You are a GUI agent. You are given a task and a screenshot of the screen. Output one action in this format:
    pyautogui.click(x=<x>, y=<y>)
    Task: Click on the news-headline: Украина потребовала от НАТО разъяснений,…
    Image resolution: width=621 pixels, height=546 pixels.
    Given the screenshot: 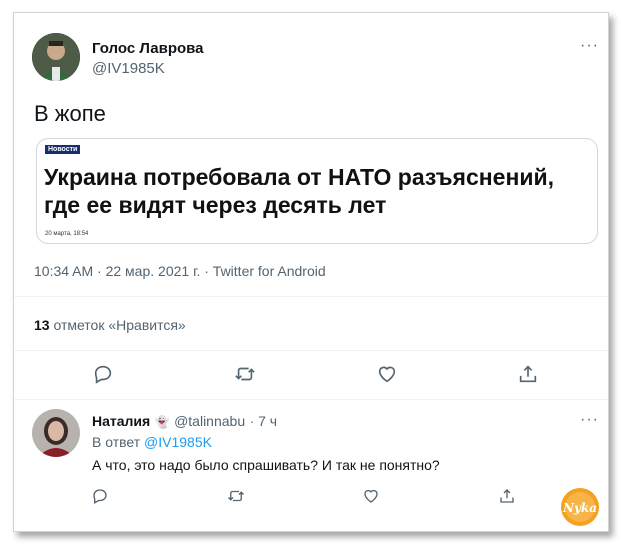 What is the action you would take?
    pyautogui.click(x=318, y=191)
    